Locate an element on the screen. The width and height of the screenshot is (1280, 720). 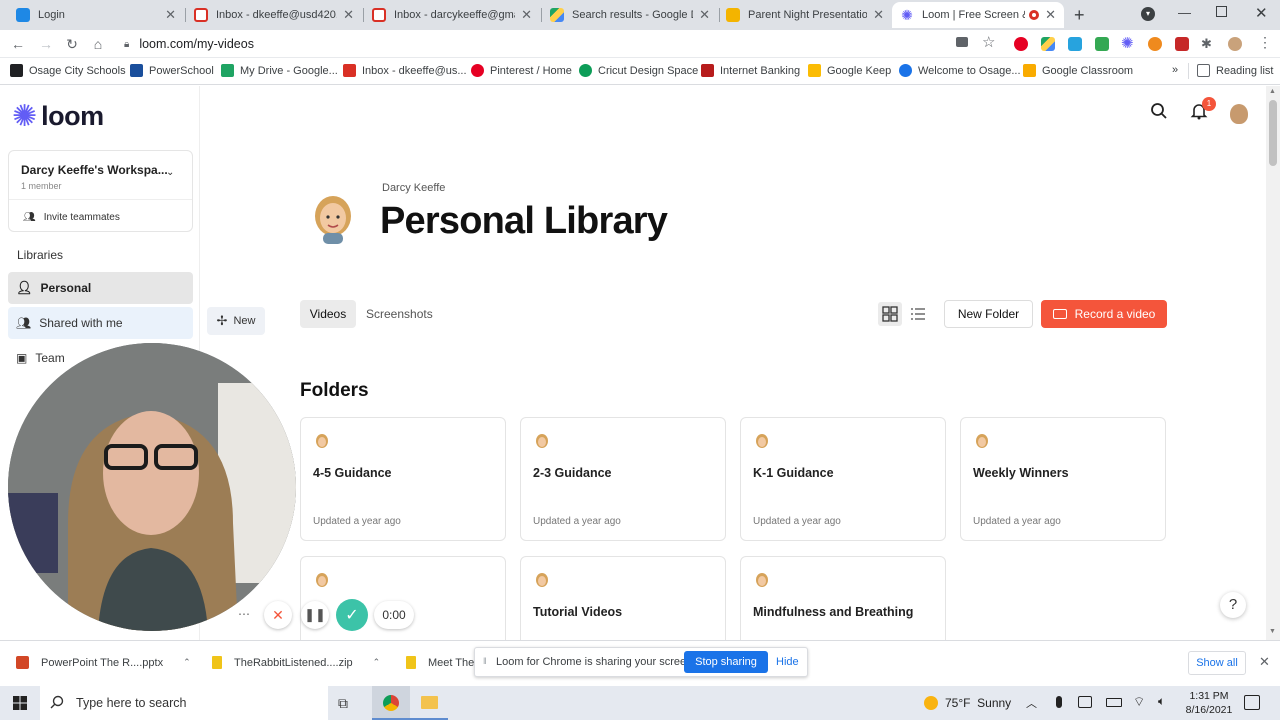
screencastify-extension-icon is located at coordinates (1075, 44).